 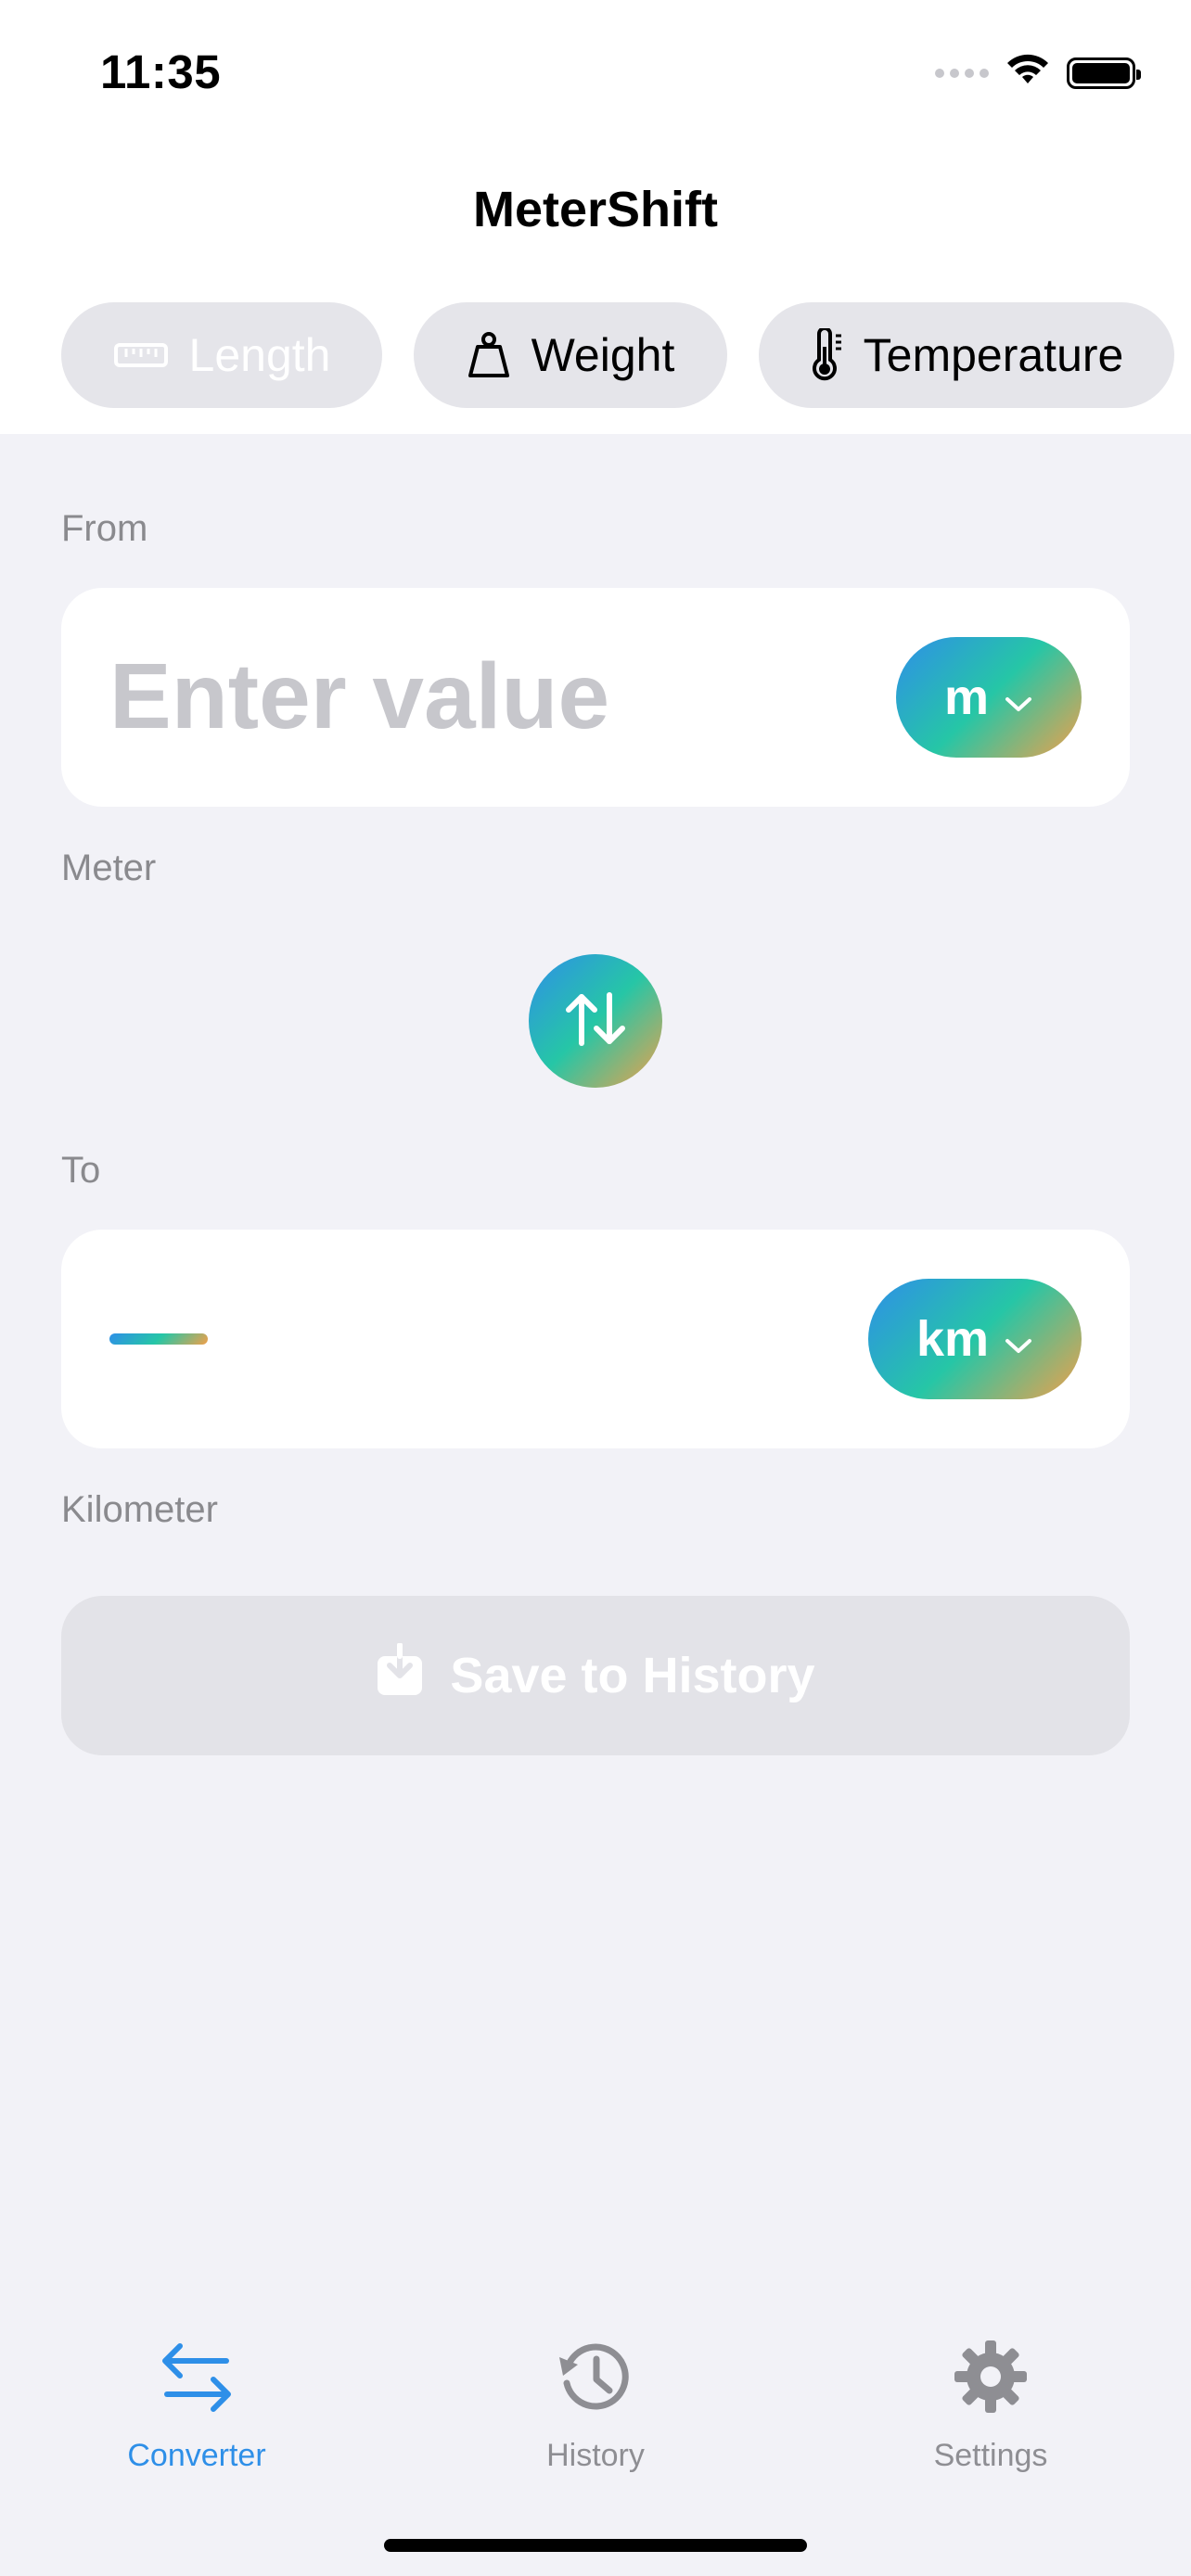 I want to click on tab-temperature: Temperature, so click(x=966, y=355).